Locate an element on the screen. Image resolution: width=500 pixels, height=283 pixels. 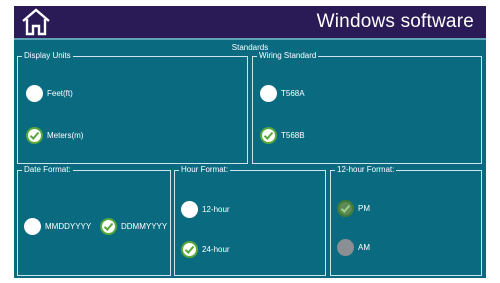
option-12-hour: 12-hour is located at coordinates (205, 209).